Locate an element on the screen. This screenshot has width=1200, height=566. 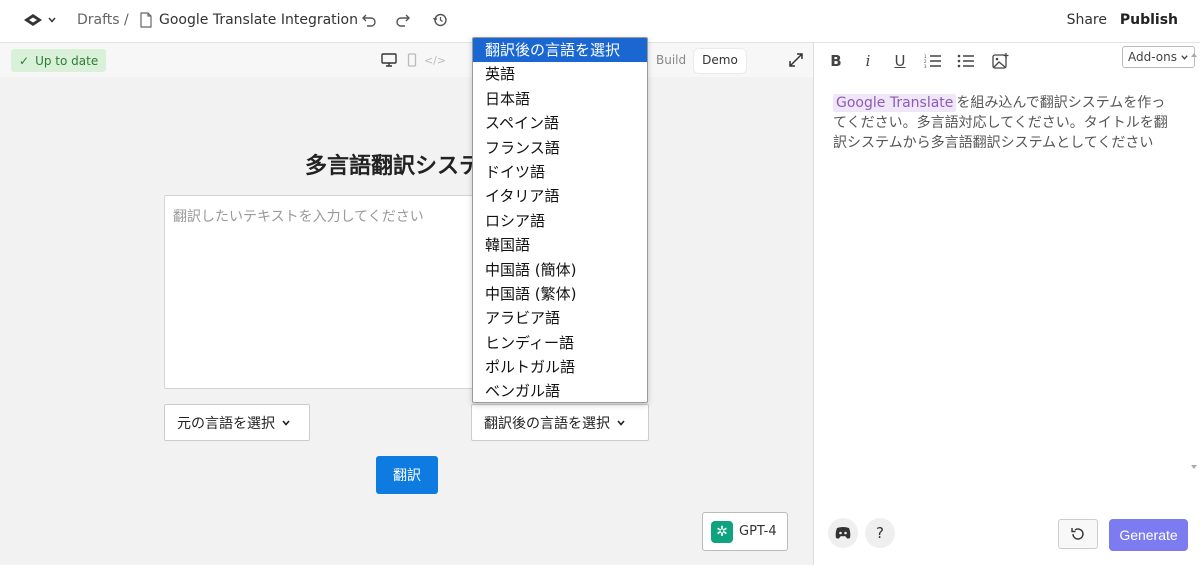
preview-toolbar: ✓ Up to date </> Build Demo is located at coordinates (406, 60).